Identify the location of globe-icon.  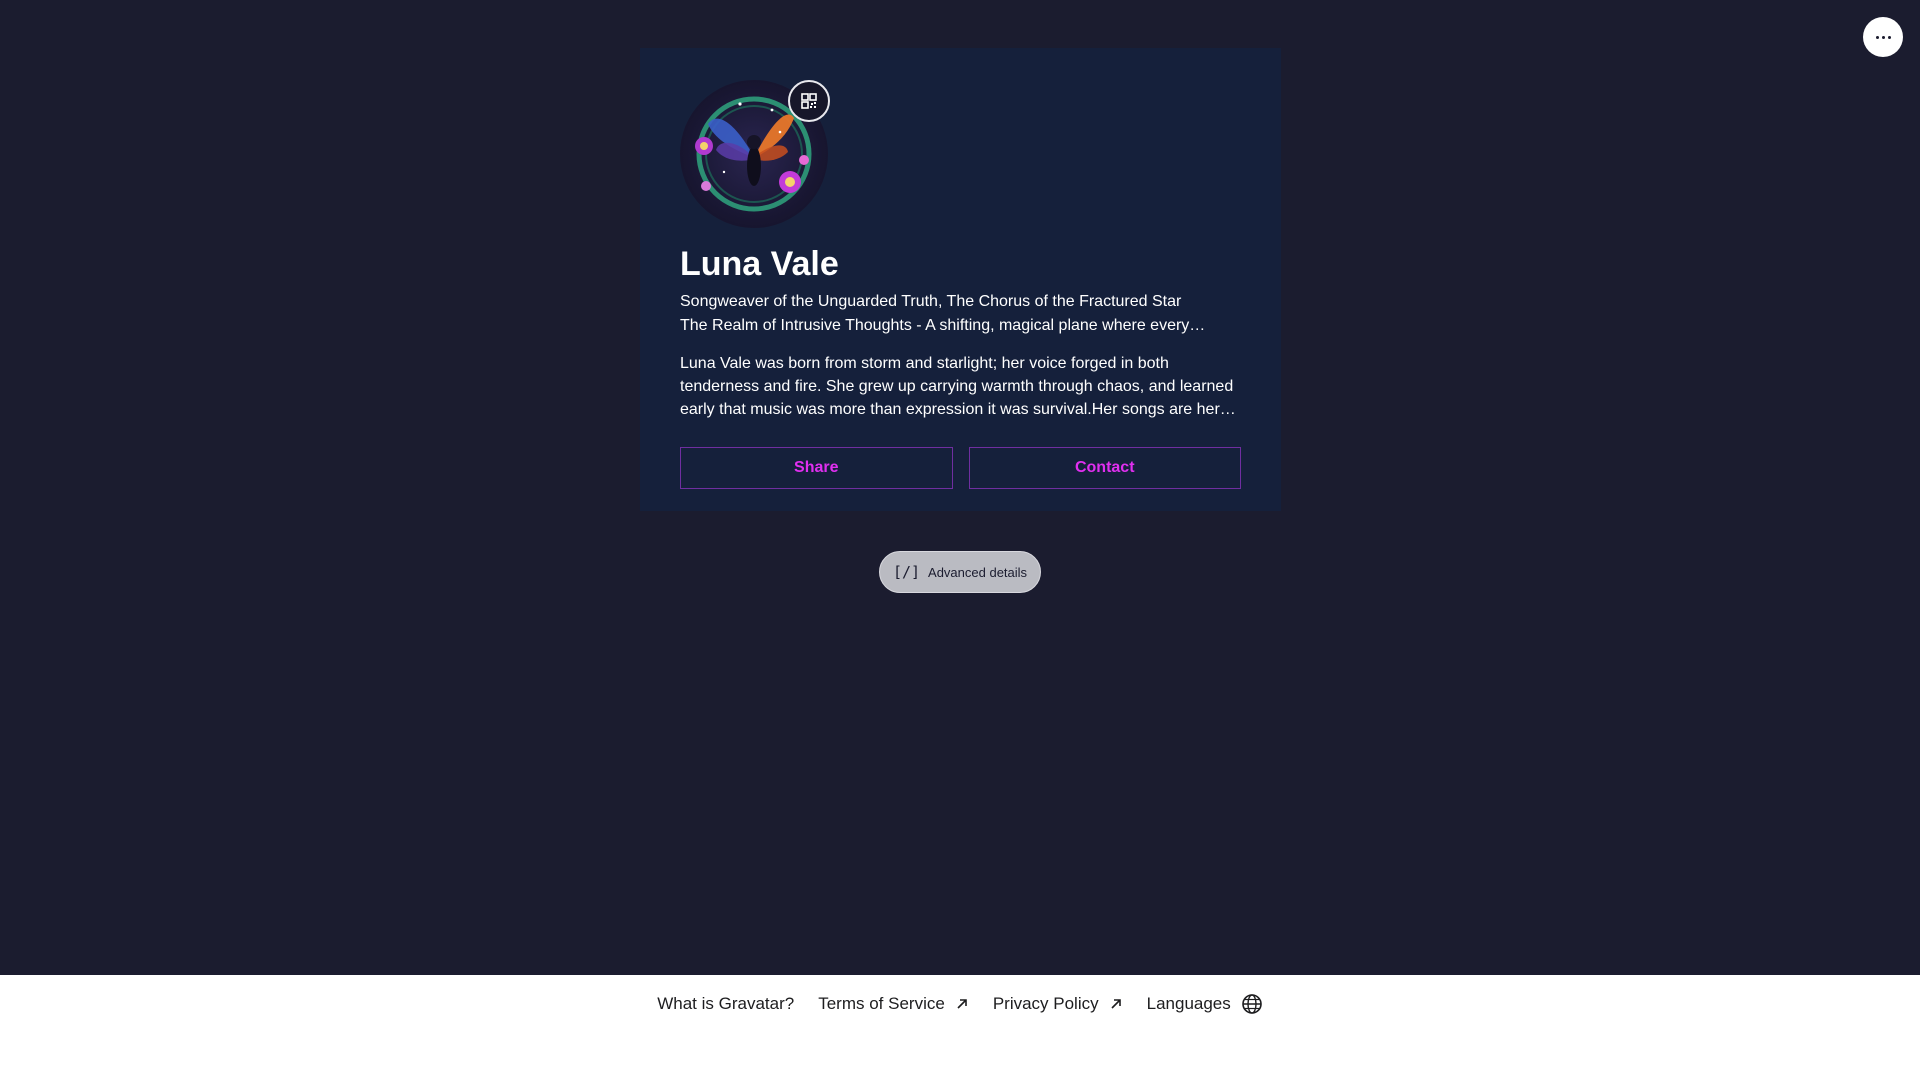
(1251, 1004).